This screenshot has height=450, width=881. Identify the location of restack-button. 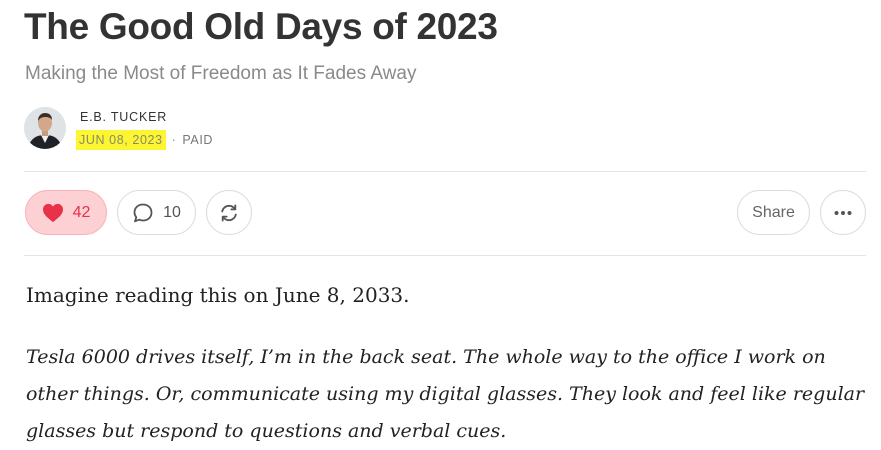
(229, 212).